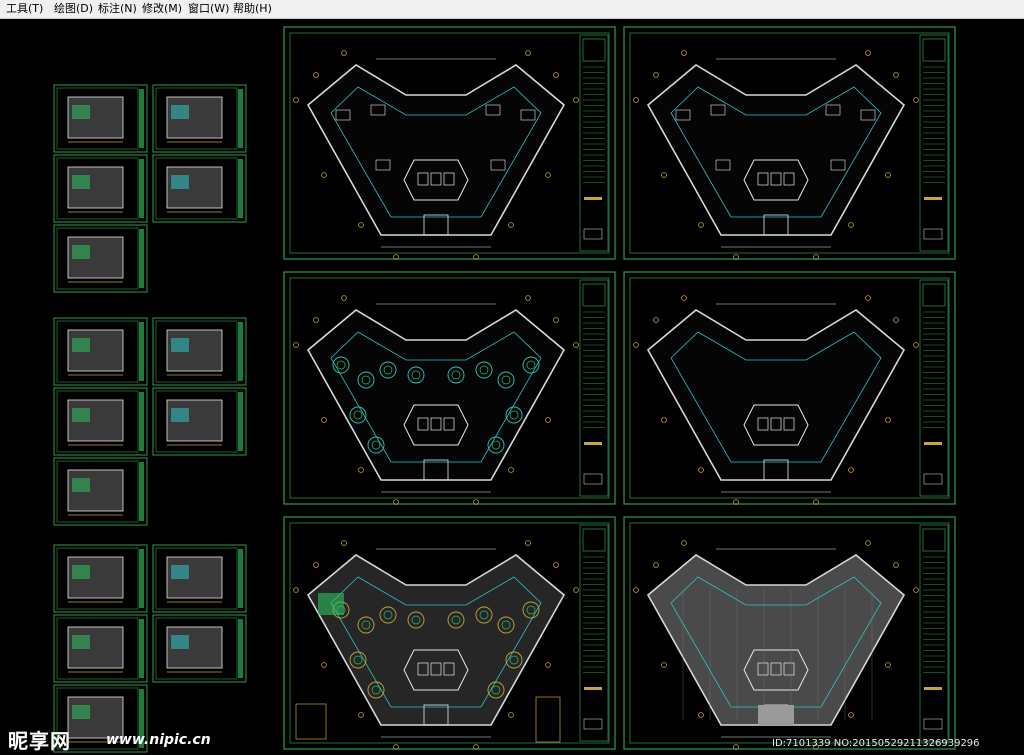 This screenshot has height=755, width=1024. Describe the element at coordinates (208, 8) in the screenshot. I see `menu-window: 窗口(W)` at that location.